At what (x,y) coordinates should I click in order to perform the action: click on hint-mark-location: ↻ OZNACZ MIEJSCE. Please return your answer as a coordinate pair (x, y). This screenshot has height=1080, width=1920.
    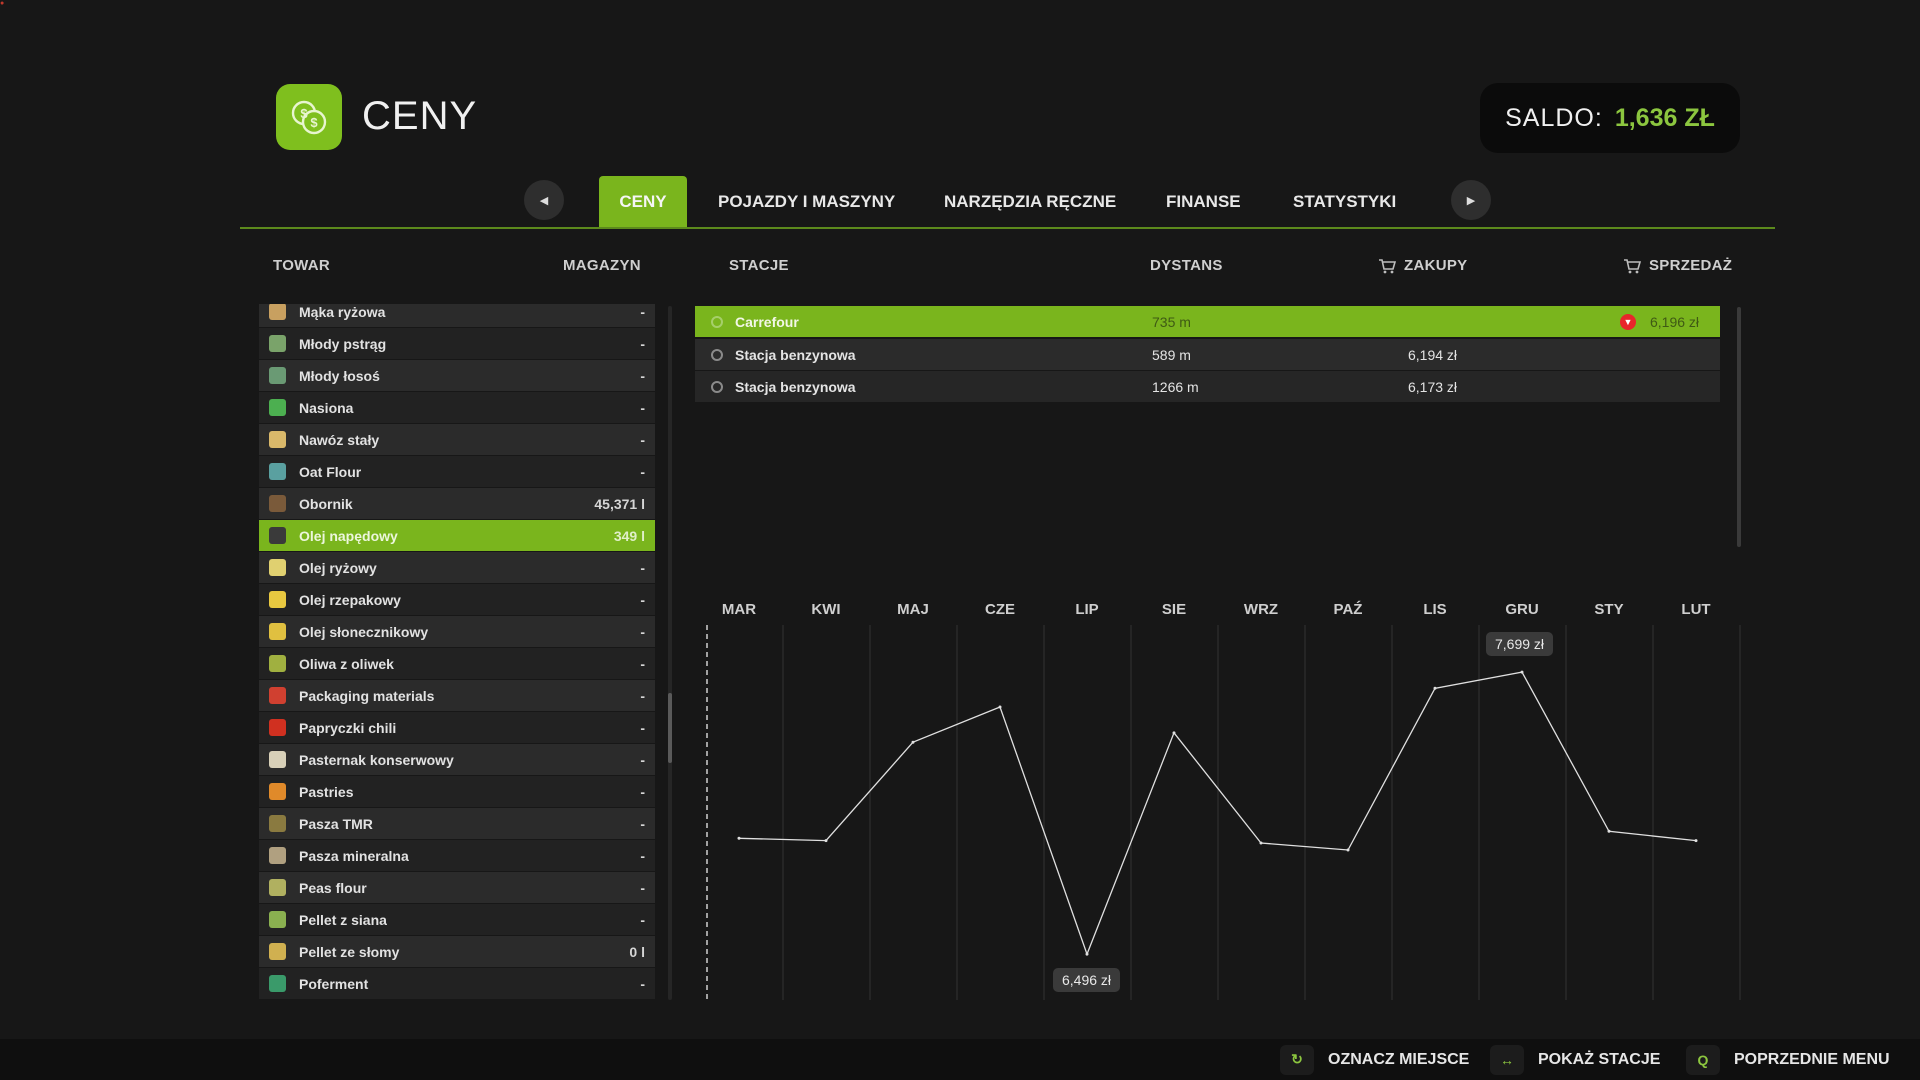
    Looking at the image, I should click on (1374, 1059).